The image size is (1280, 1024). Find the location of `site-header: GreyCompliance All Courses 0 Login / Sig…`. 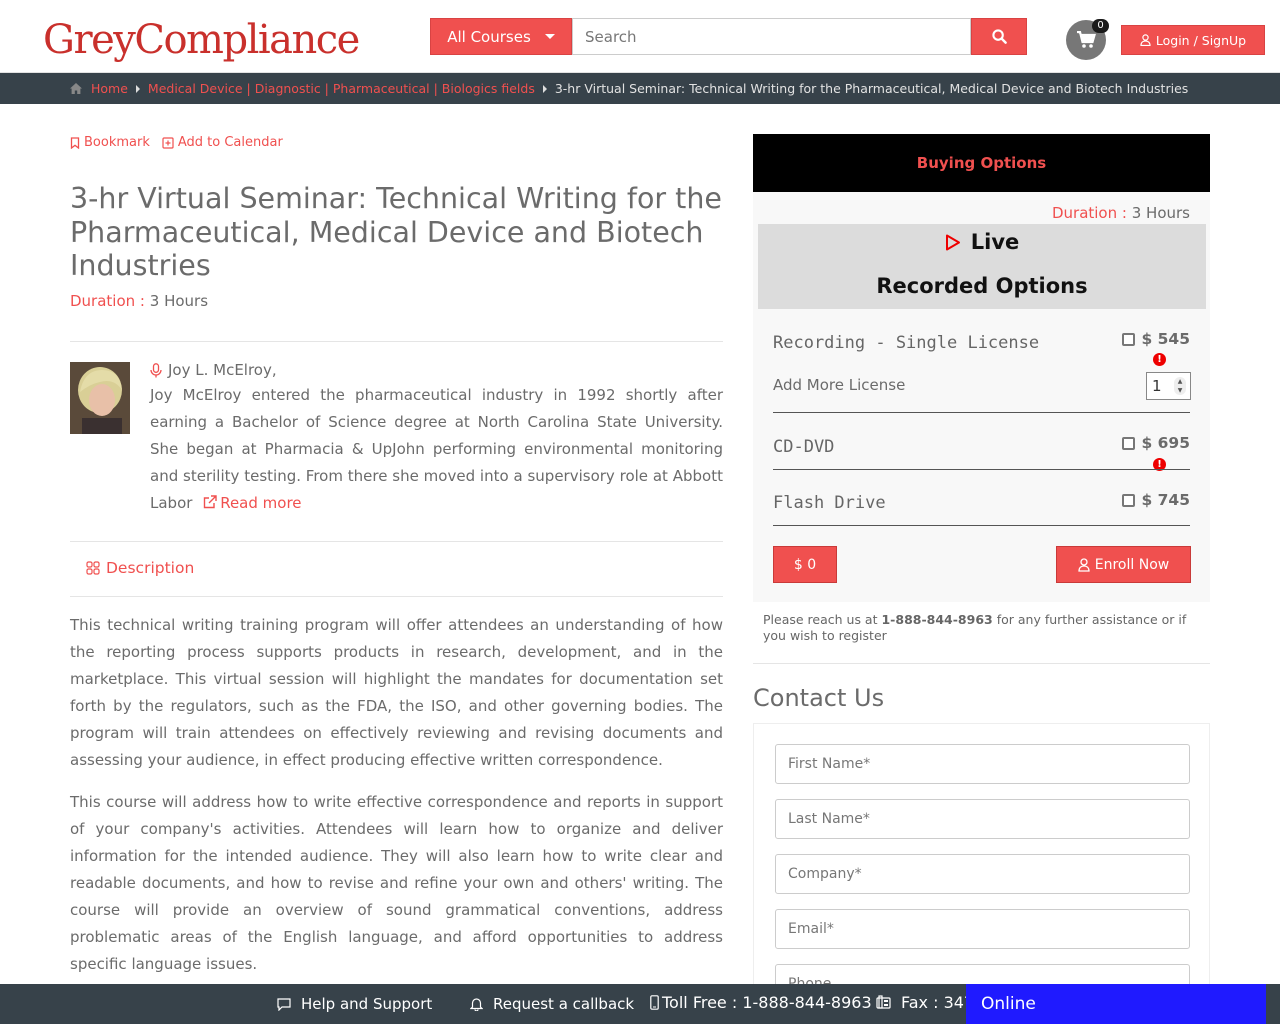

site-header: GreyCompliance All Courses 0 Login / Sig… is located at coordinates (640, 36).